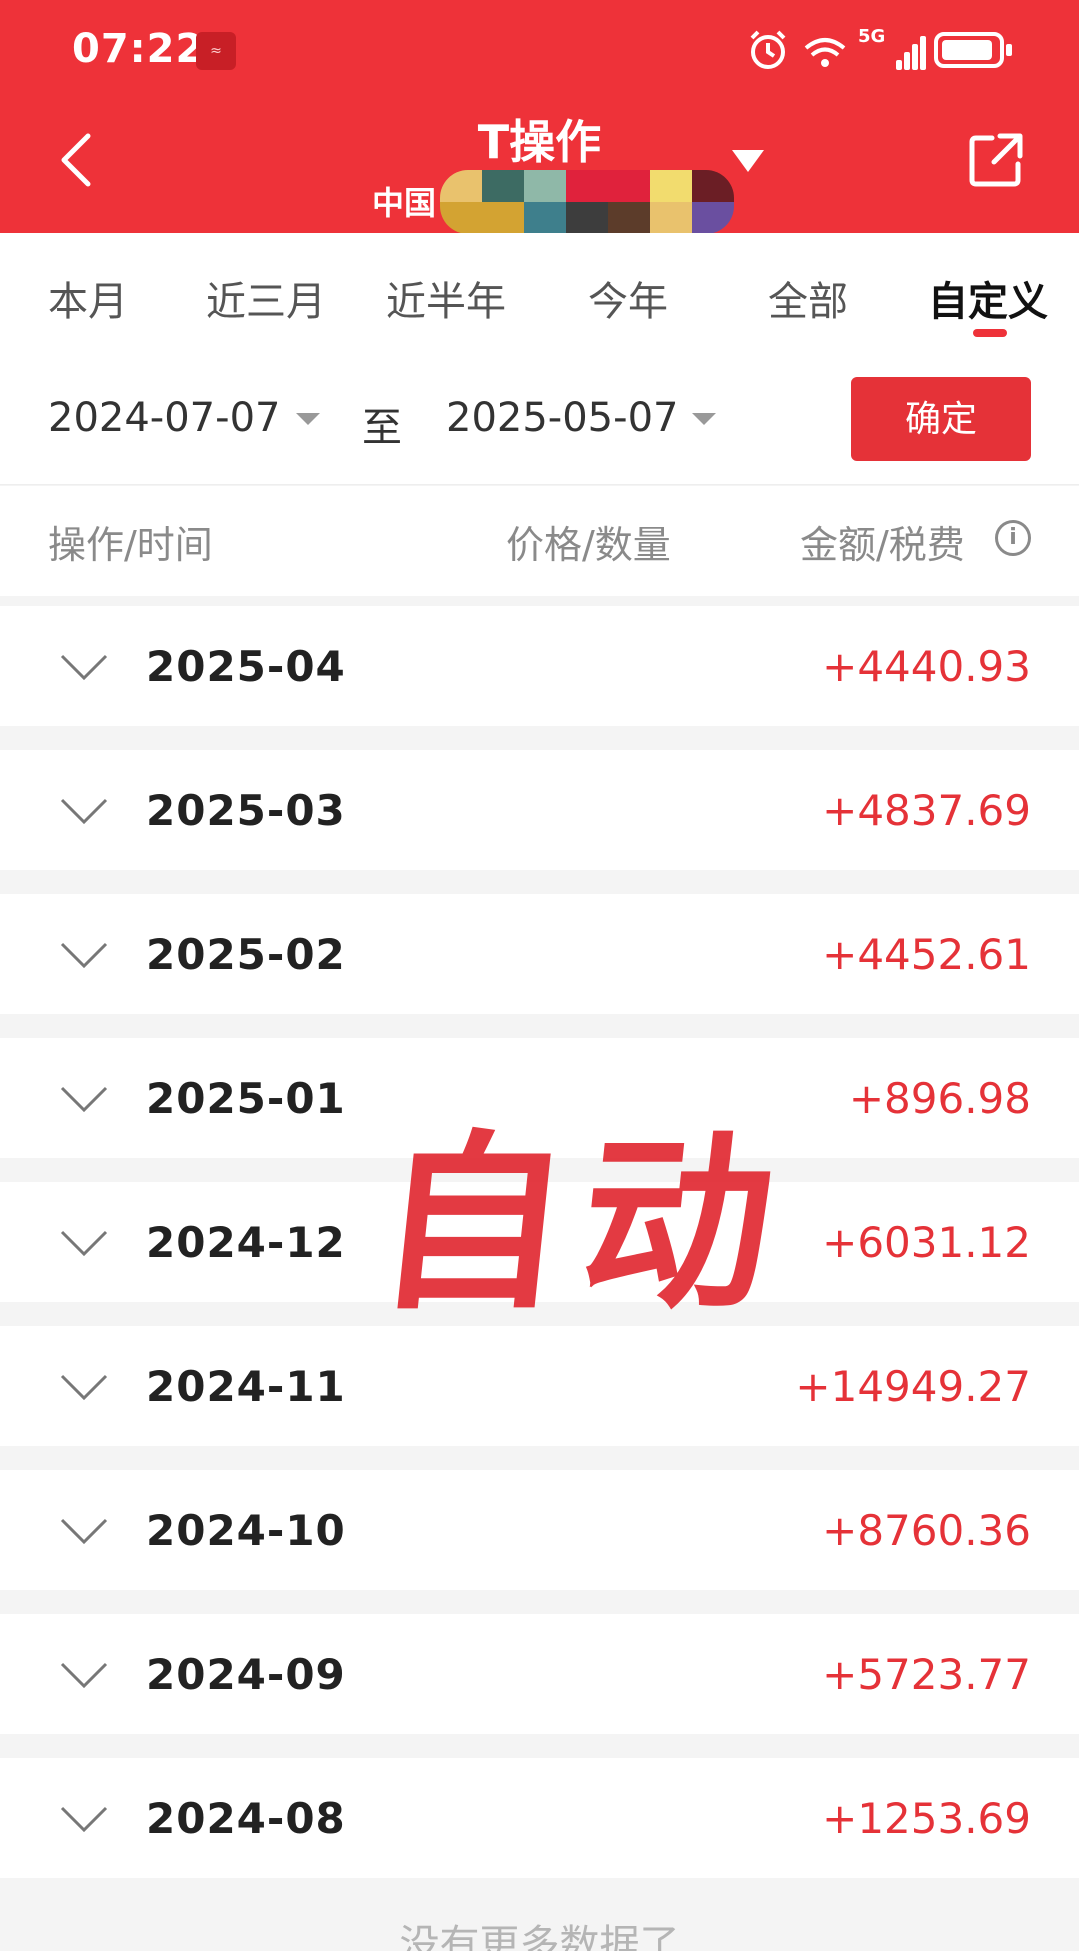 The width and height of the screenshot is (1079, 1951). I want to click on column-amount-tax: 金额/税费, so click(882, 545).